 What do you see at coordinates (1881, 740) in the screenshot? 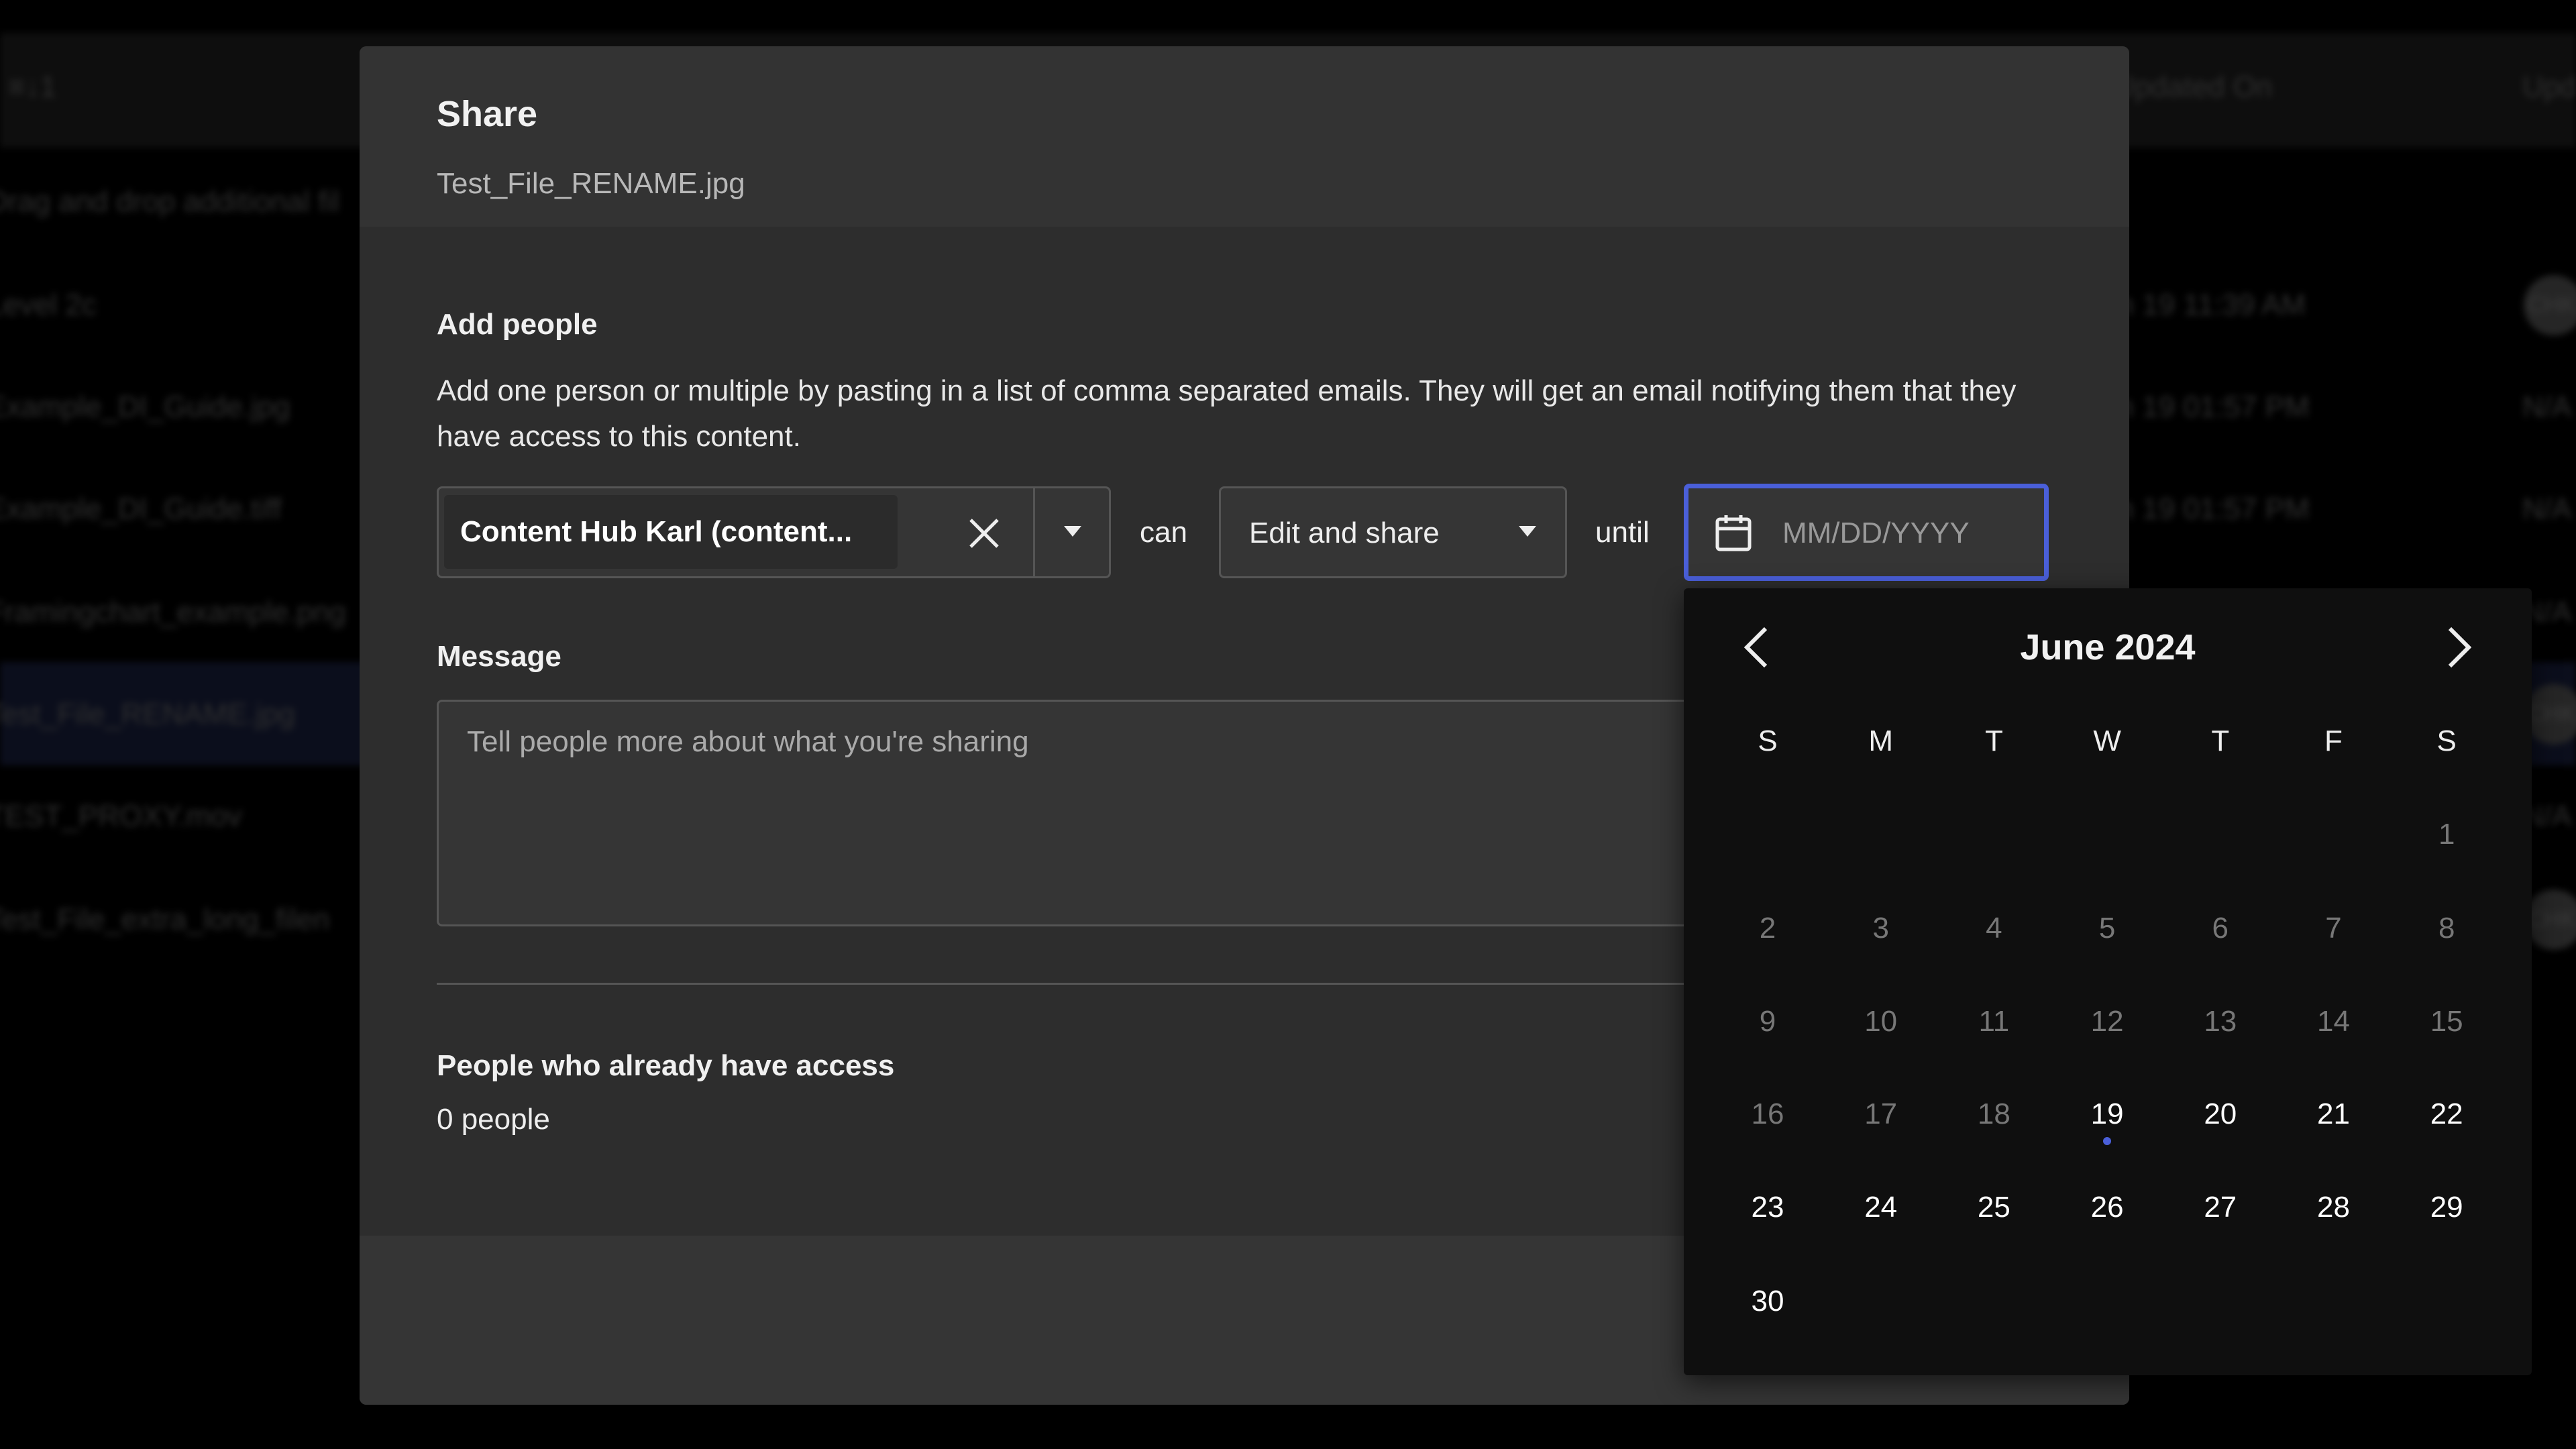
I see `weekday-label: M` at bounding box center [1881, 740].